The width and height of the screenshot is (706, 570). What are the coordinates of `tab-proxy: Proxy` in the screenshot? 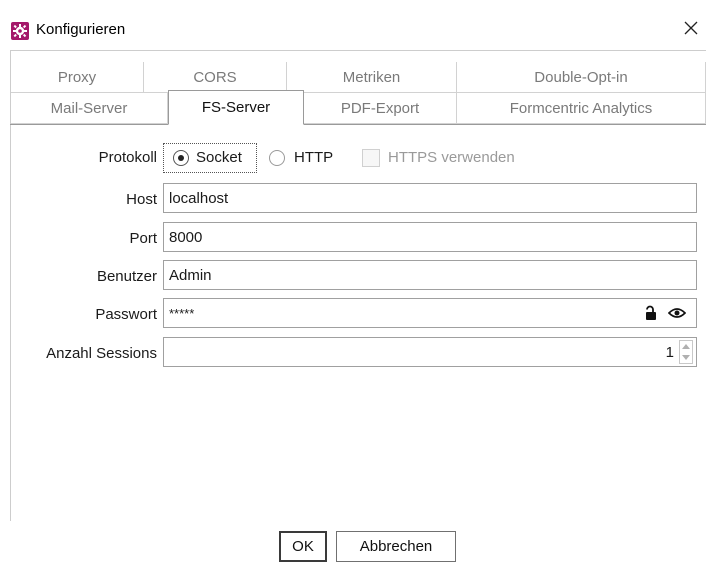 It's located at (77, 77).